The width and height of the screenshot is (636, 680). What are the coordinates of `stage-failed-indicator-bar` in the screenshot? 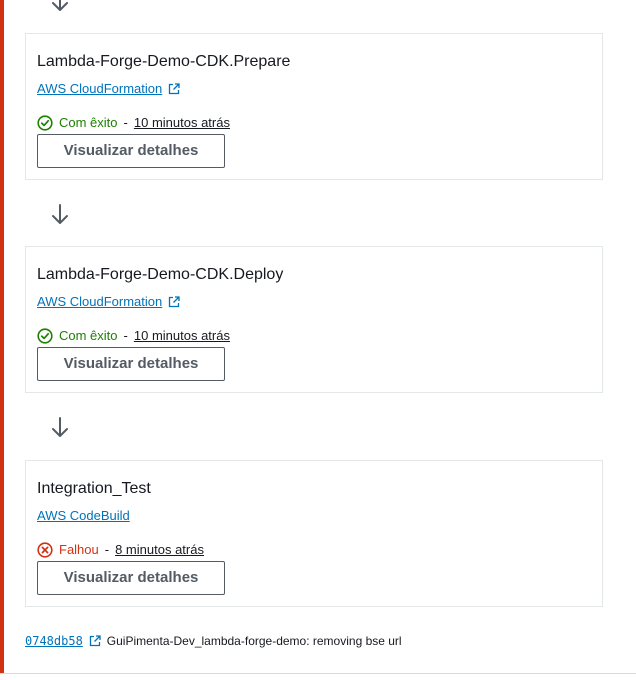 It's located at (2, 336).